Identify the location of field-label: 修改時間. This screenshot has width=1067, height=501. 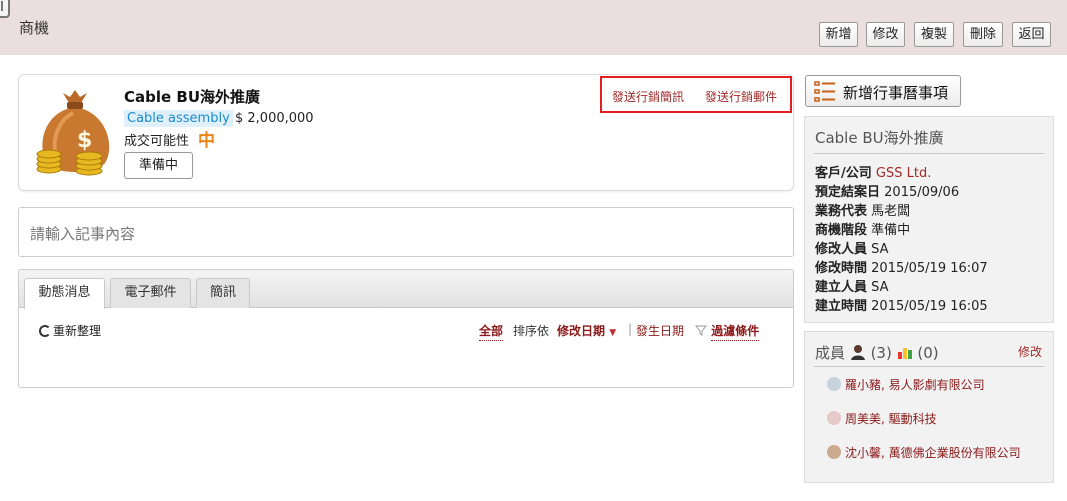
(841, 268).